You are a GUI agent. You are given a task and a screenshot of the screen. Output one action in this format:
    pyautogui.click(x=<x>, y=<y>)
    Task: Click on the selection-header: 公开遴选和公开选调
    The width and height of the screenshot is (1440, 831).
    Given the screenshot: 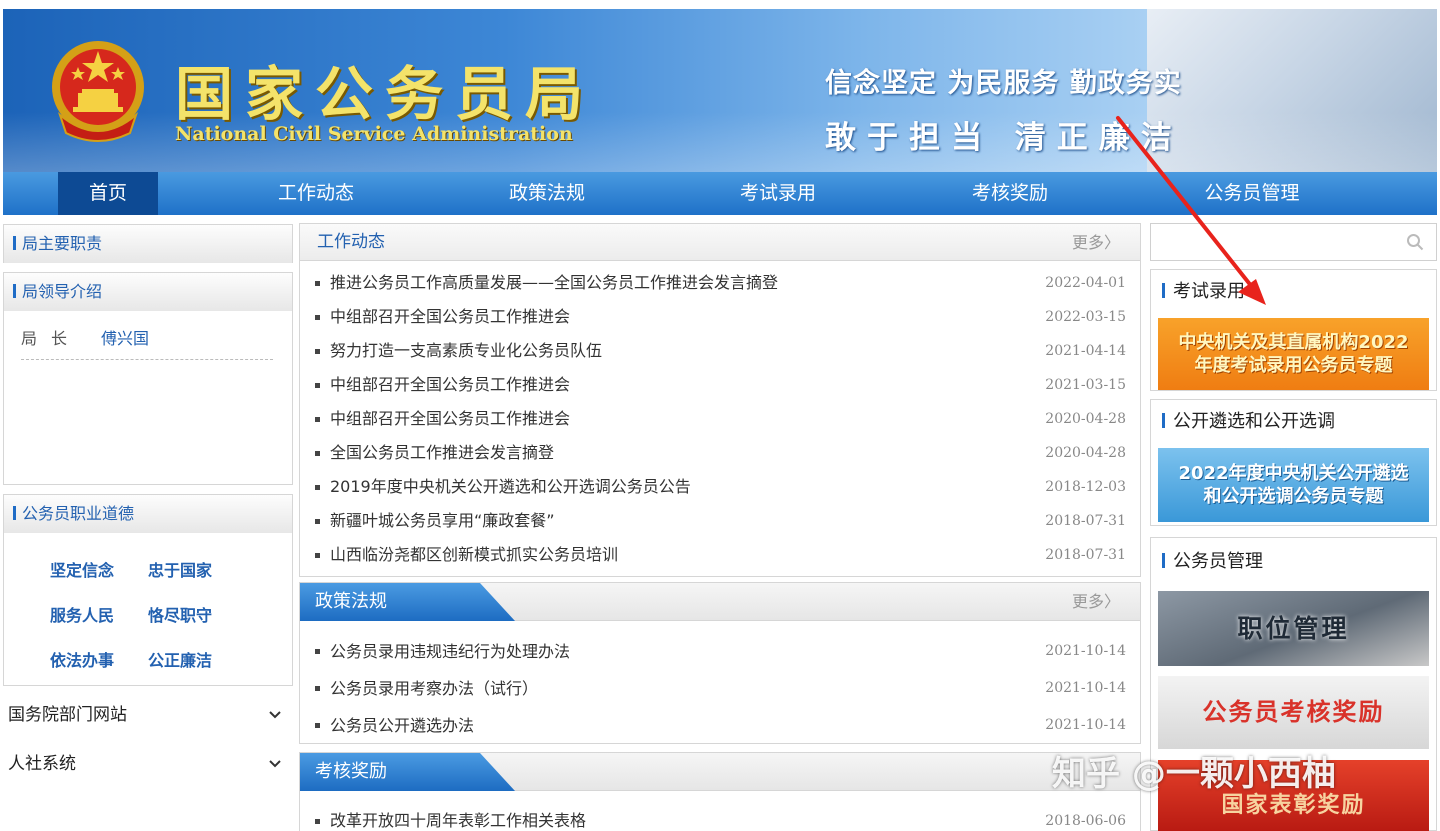 What is the action you would take?
    pyautogui.click(x=1293, y=422)
    